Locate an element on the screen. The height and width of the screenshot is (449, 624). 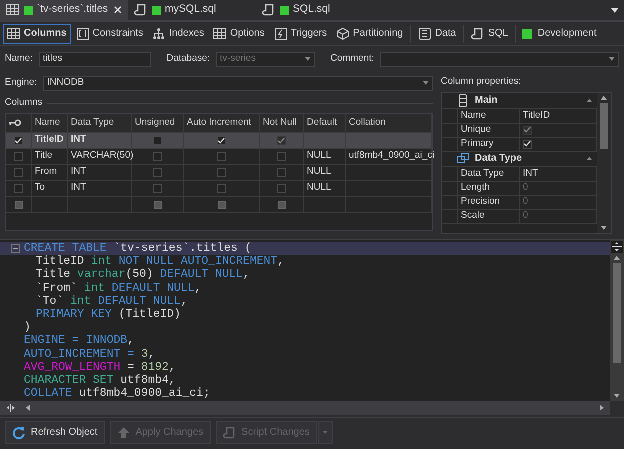
group-header: Data Type is located at coordinates (519, 159).